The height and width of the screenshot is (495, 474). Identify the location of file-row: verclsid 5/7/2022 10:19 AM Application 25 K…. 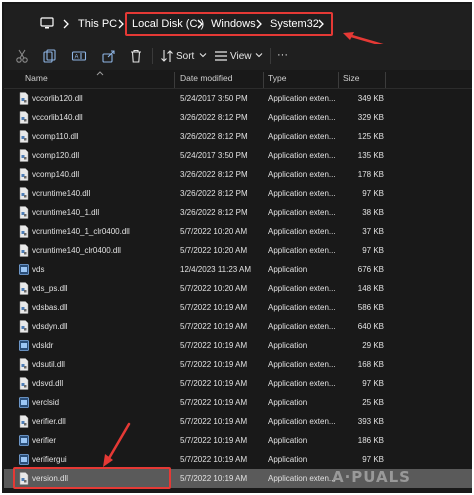
(238, 402).